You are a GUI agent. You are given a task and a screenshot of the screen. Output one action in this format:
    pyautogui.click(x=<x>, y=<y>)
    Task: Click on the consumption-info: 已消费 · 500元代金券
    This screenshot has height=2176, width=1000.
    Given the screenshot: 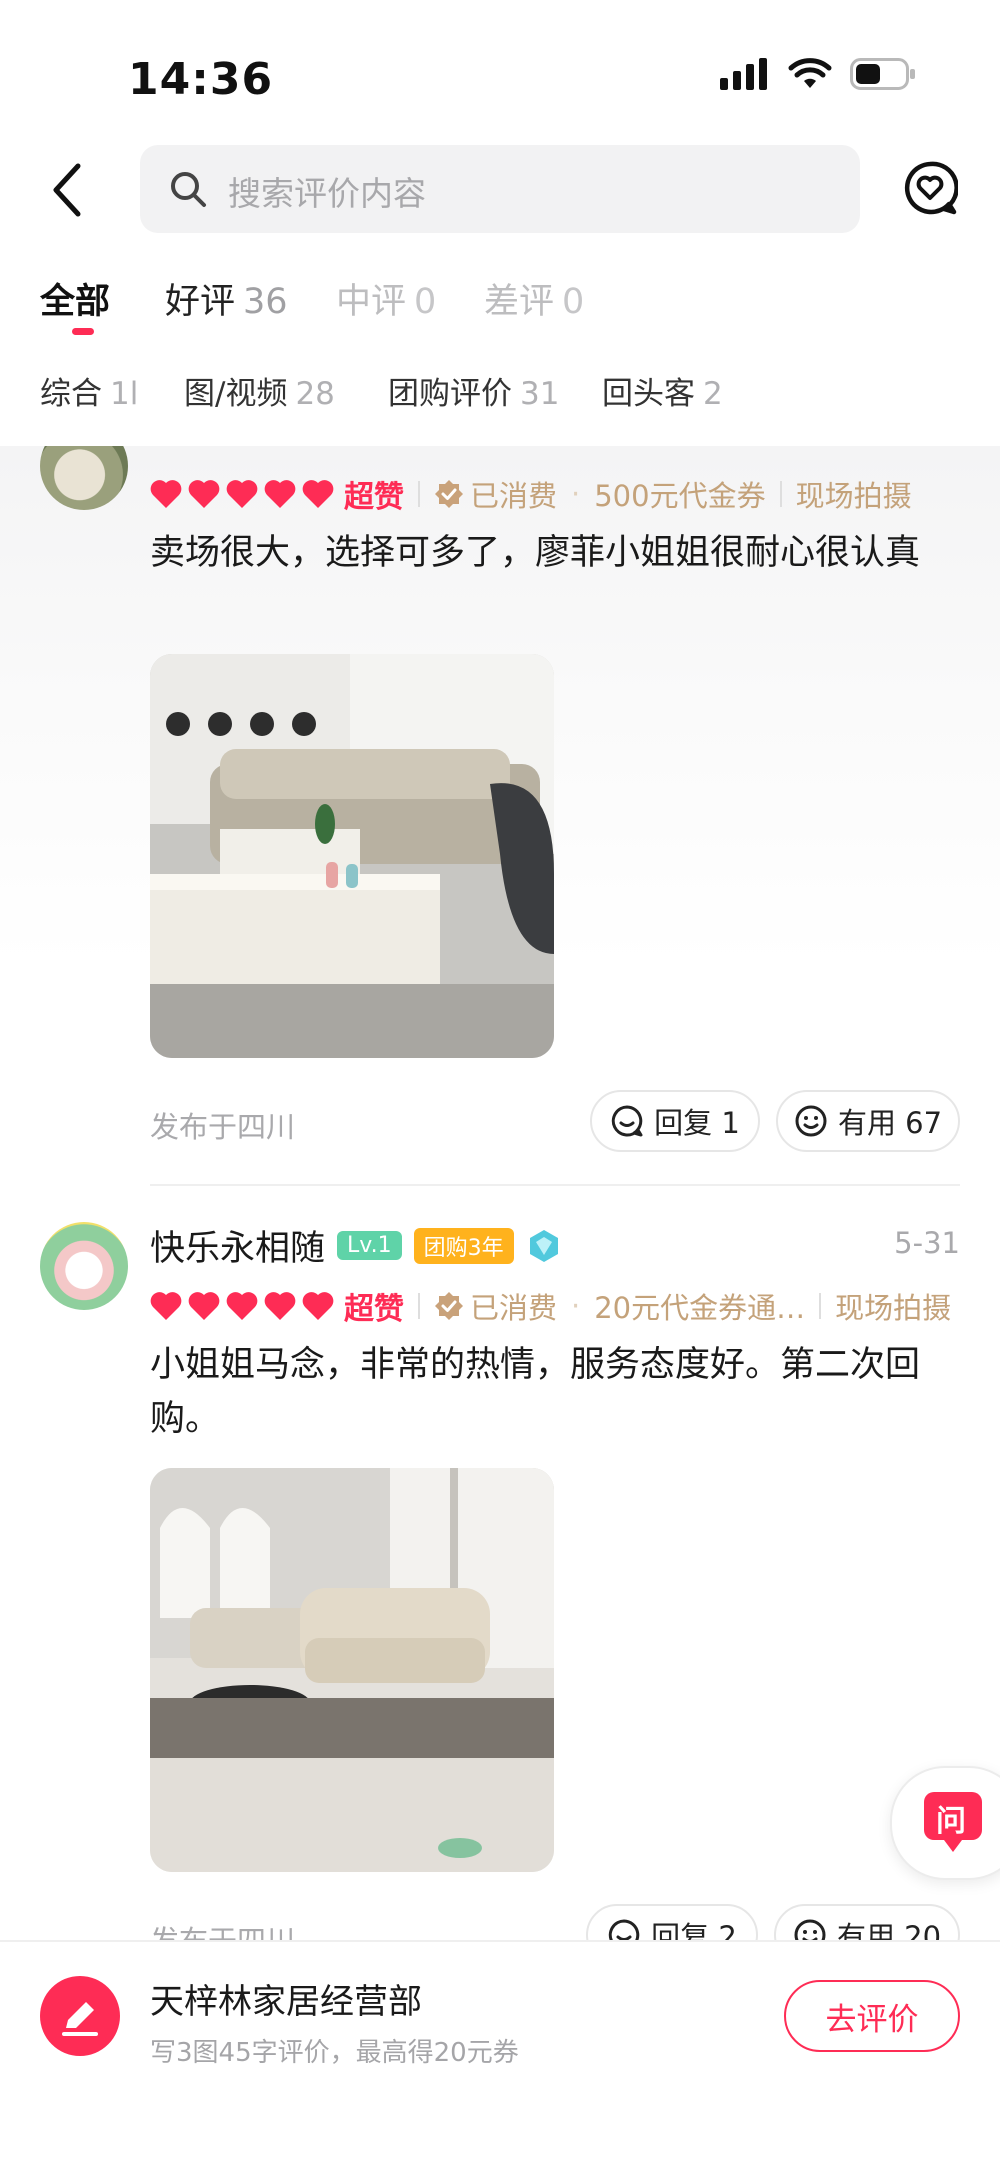 What is the action you would take?
    pyautogui.click(x=600, y=494)
    